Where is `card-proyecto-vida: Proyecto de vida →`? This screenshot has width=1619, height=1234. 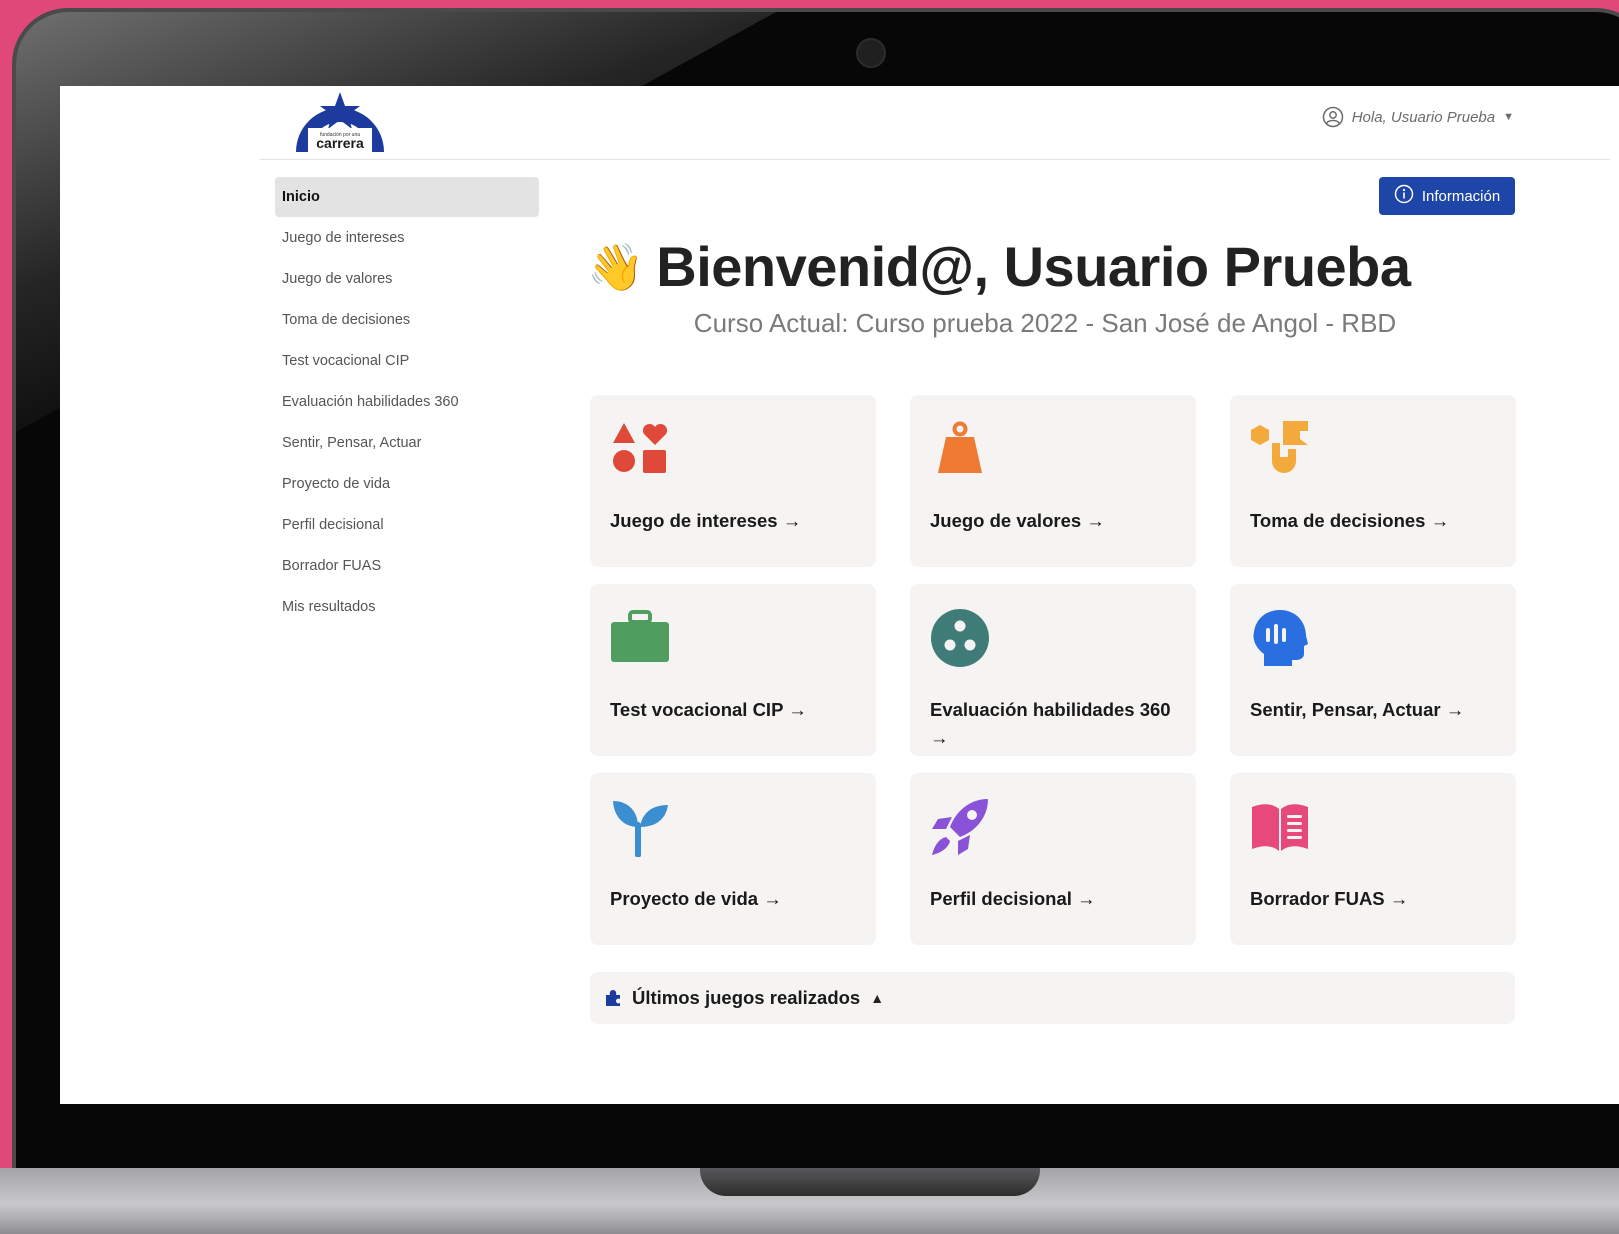 card-proyecto-vida: Proyecto de vida → is located at coordinates (733, 859).